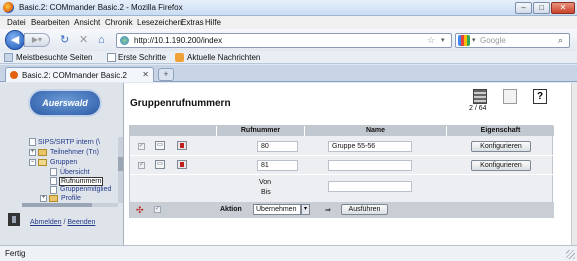 Image resolution: width=577 pixels, height=261 pixels. Describe the element at coordinates (173, 131) in the screenshot. I see `column-header-actions` at that location.